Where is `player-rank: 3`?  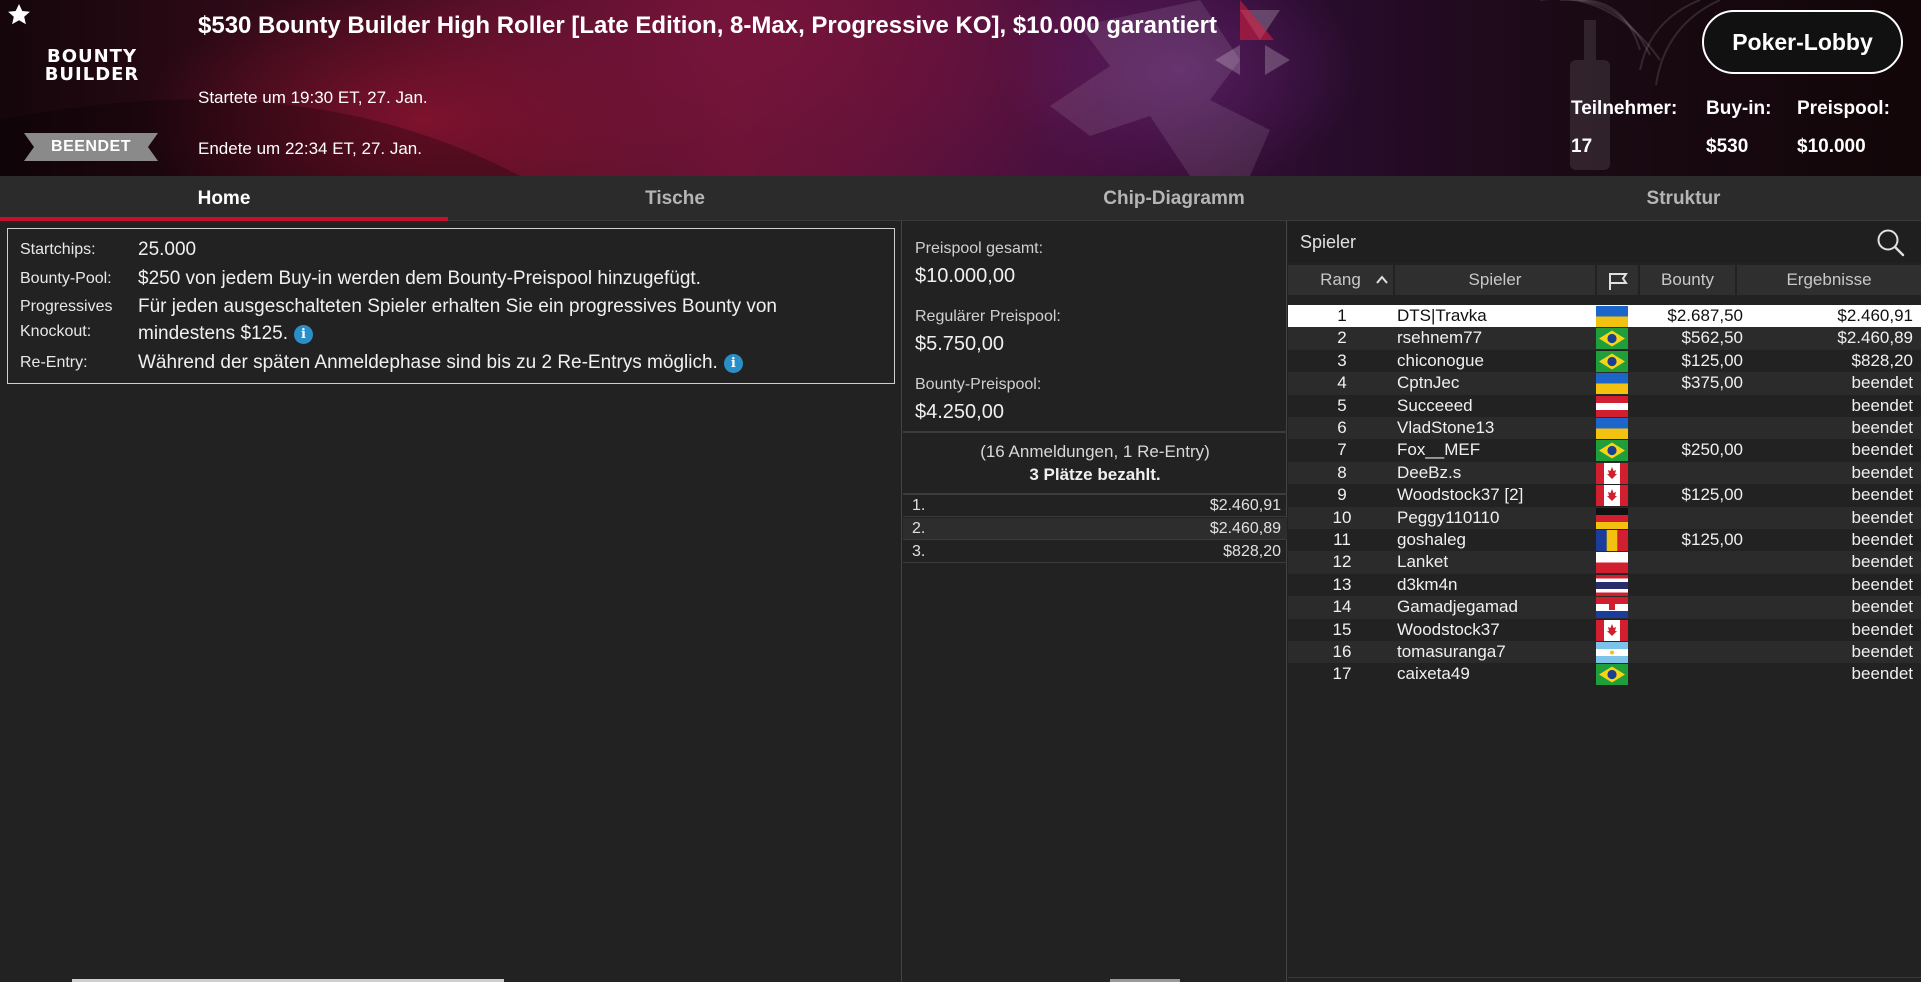
player-rank: 3 is located at coordinates (1342, 360).